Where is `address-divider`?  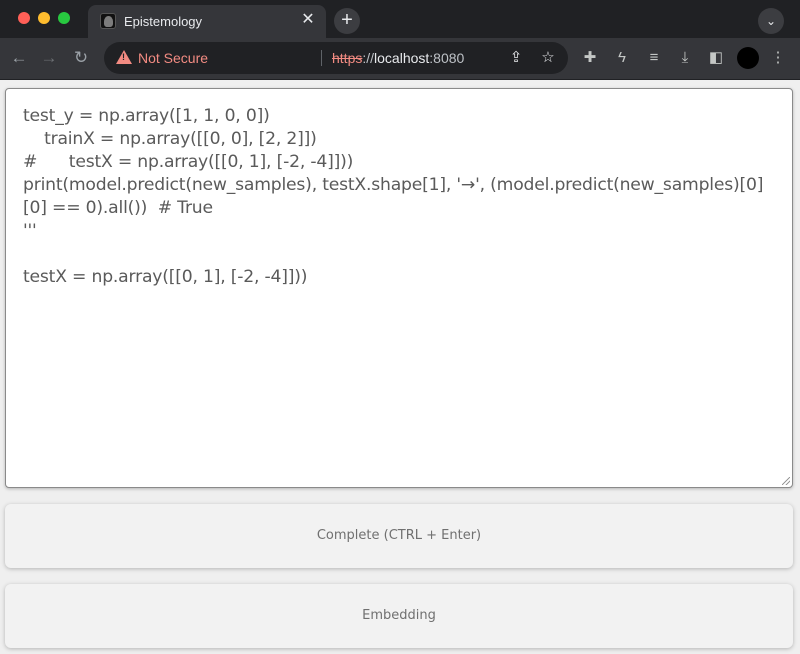
address-divider is located at coordinates (321, 58).